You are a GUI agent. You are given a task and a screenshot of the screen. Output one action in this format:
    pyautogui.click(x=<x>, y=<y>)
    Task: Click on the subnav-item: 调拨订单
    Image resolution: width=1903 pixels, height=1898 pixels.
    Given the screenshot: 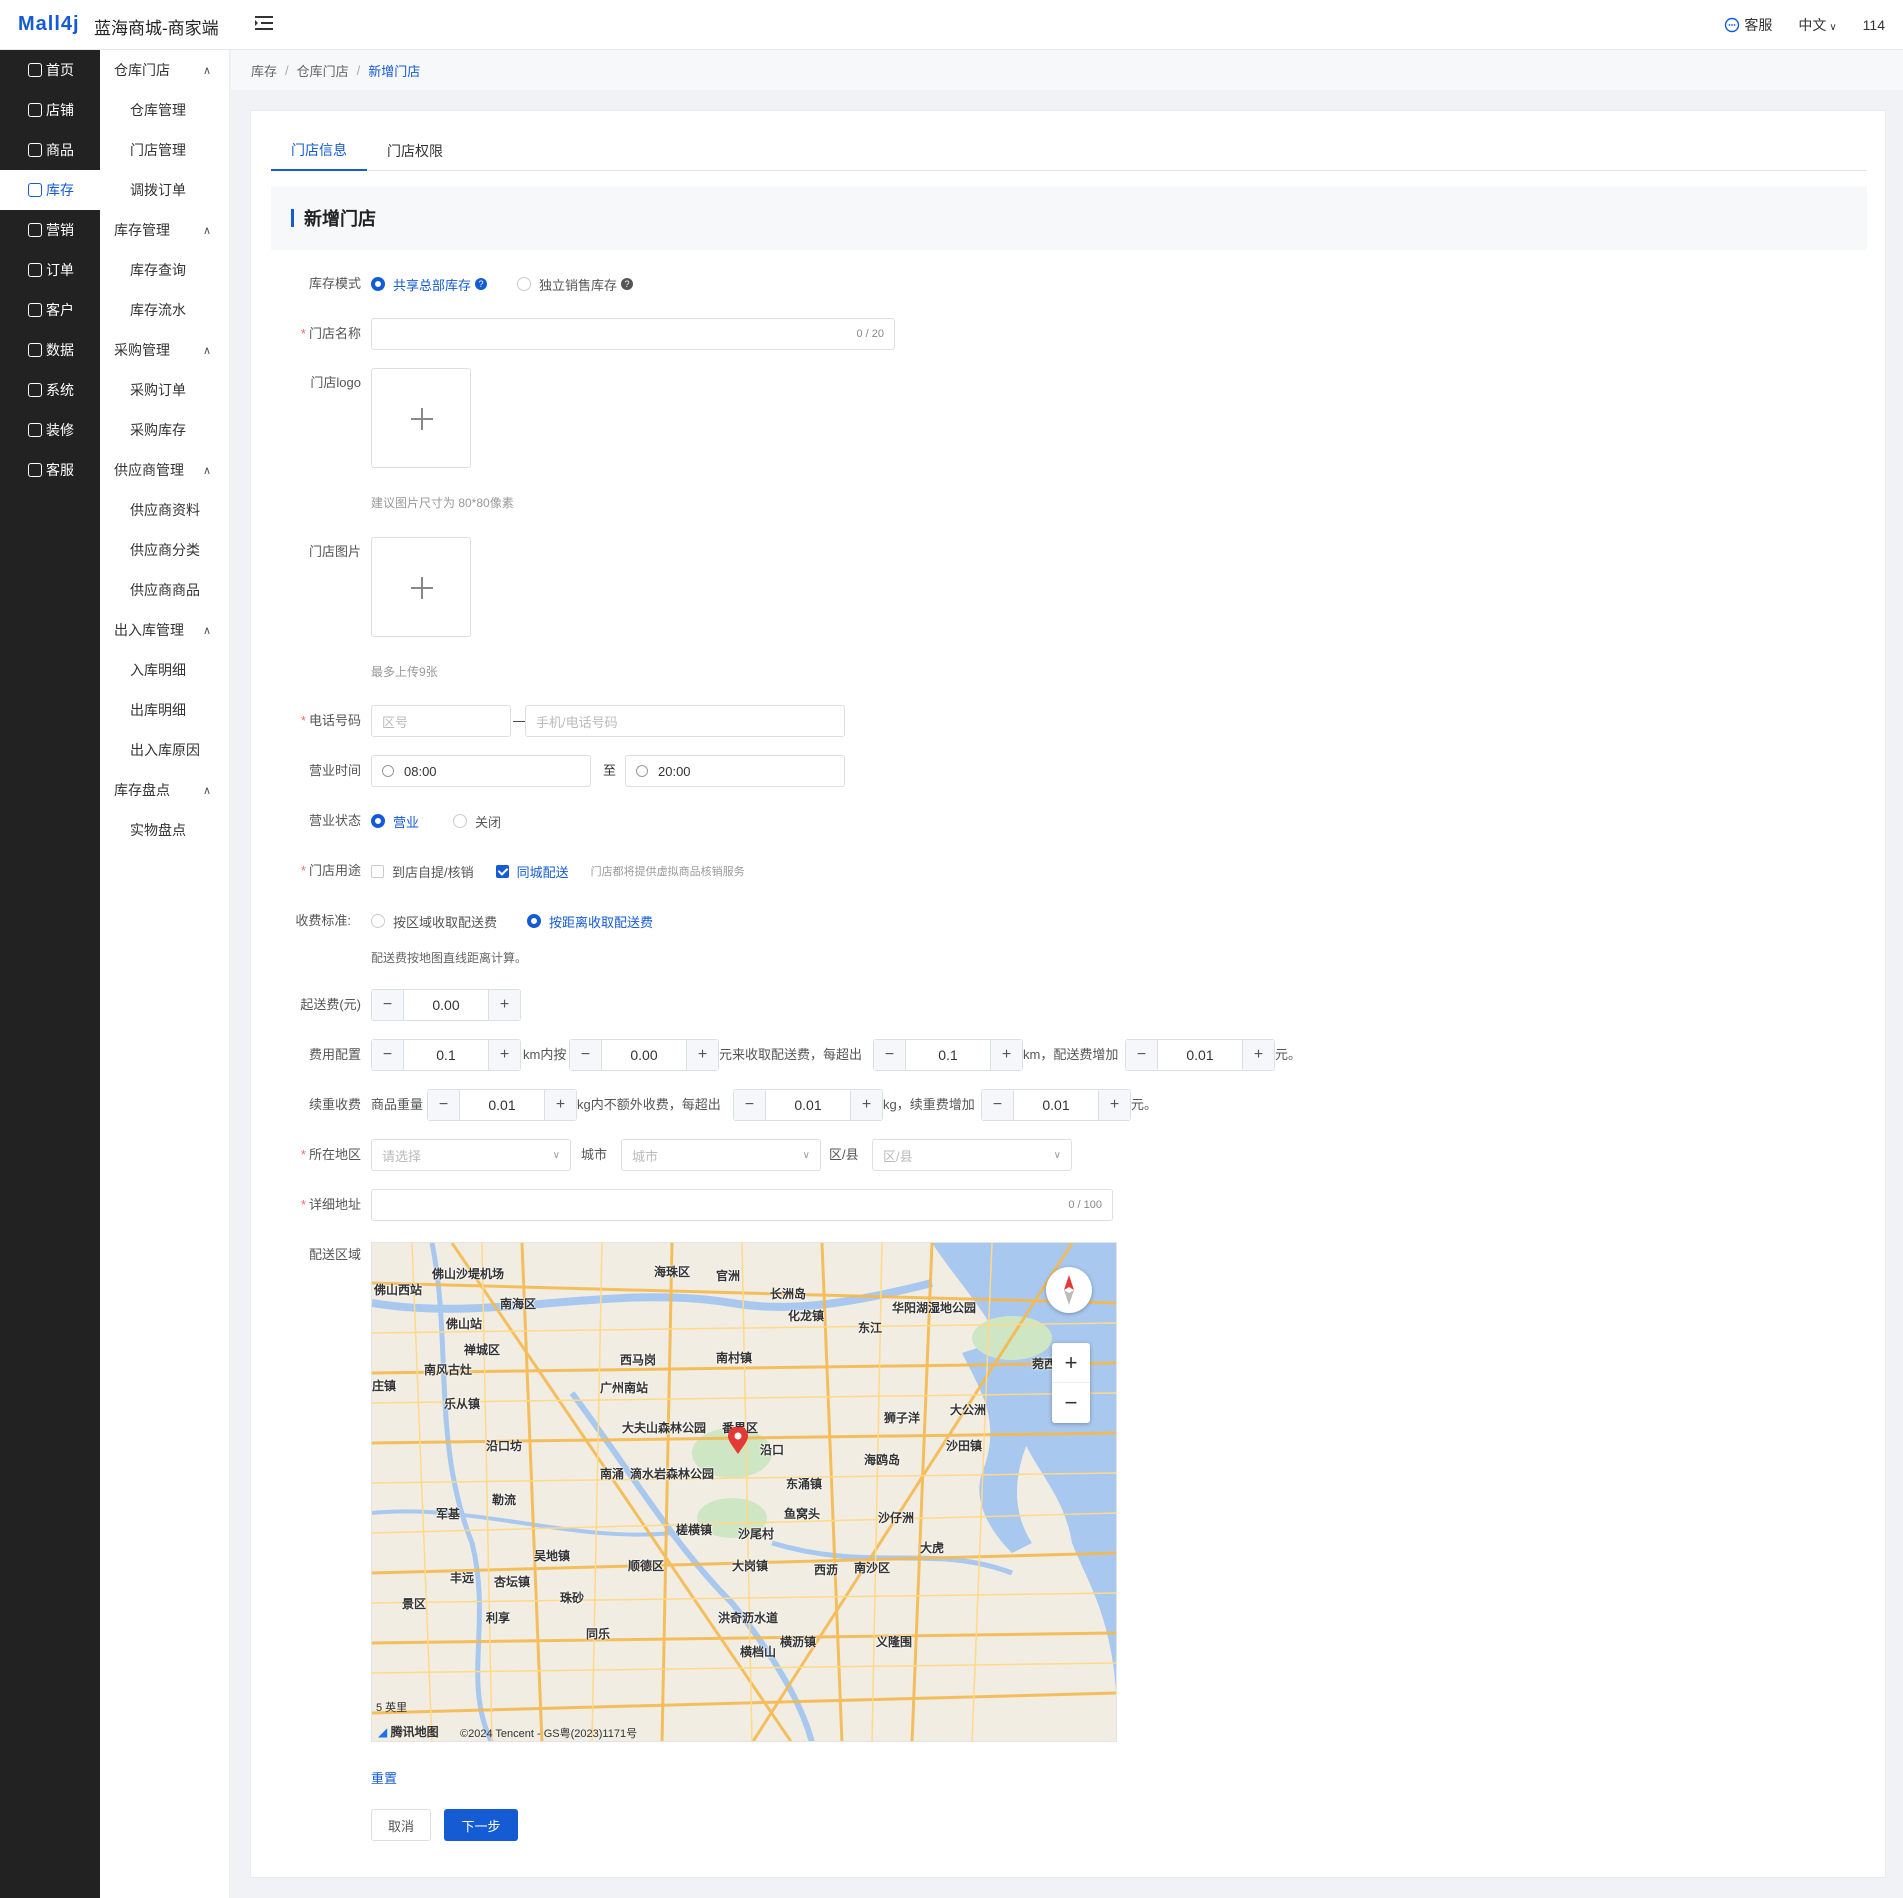 What is the action you would take?
    pyautogui.click(x=164, y=190)
    